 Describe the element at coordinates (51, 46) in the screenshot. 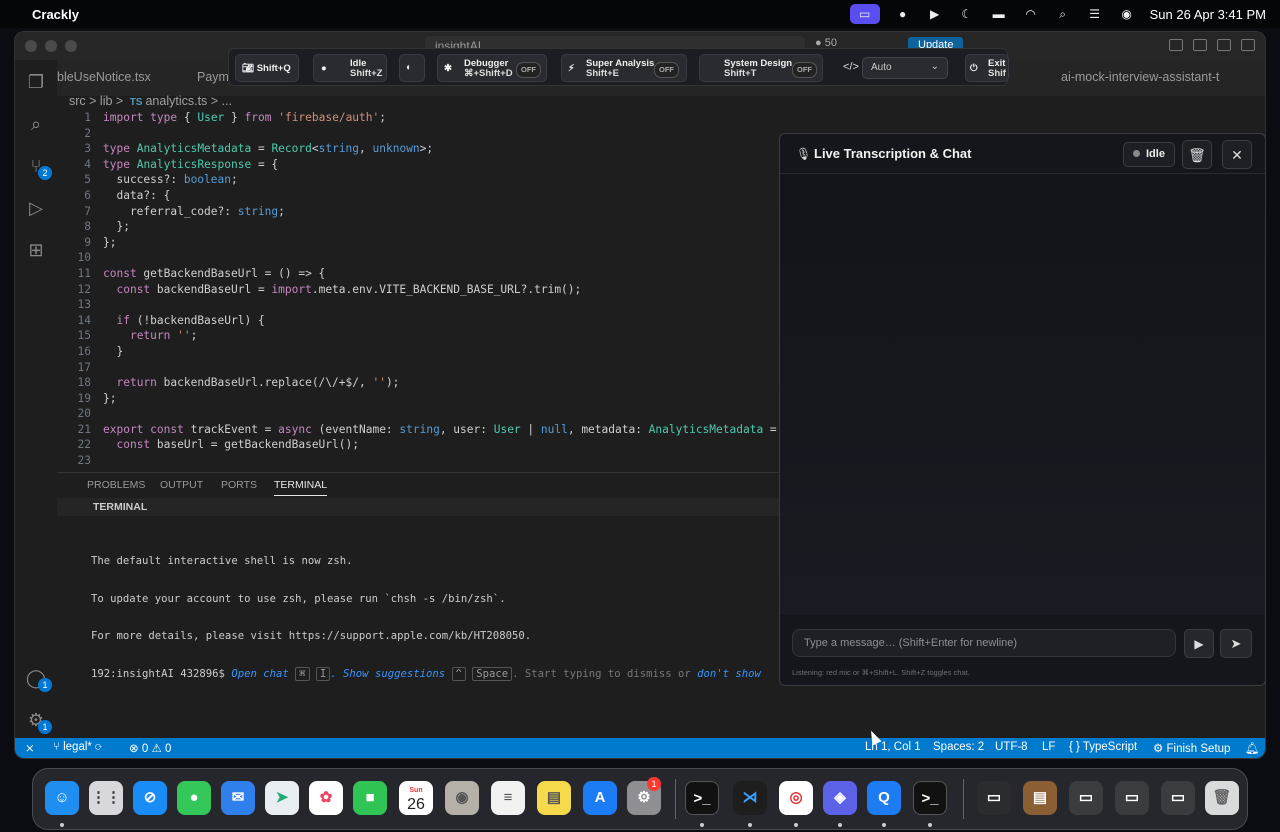

I see `minimize-window-button` at that location.